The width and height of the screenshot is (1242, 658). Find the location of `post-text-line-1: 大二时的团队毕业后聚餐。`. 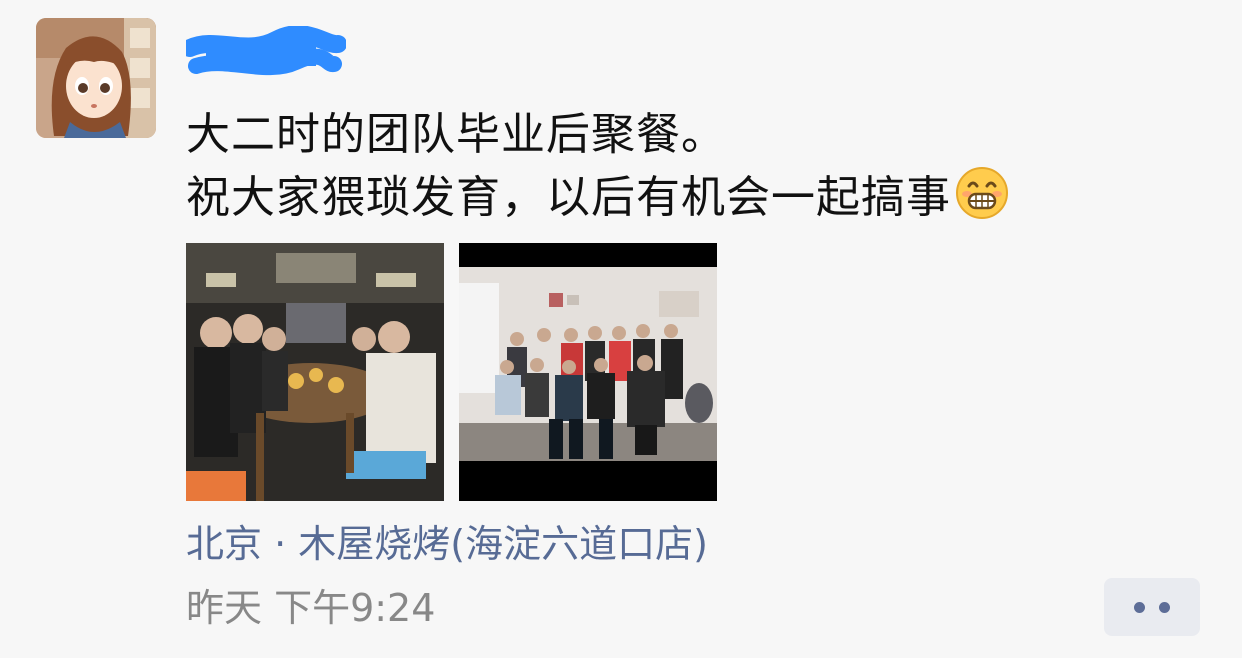

post-text-line-1: 大二时的团队毕业后聚餐。 is located at coordinates (456, 134).